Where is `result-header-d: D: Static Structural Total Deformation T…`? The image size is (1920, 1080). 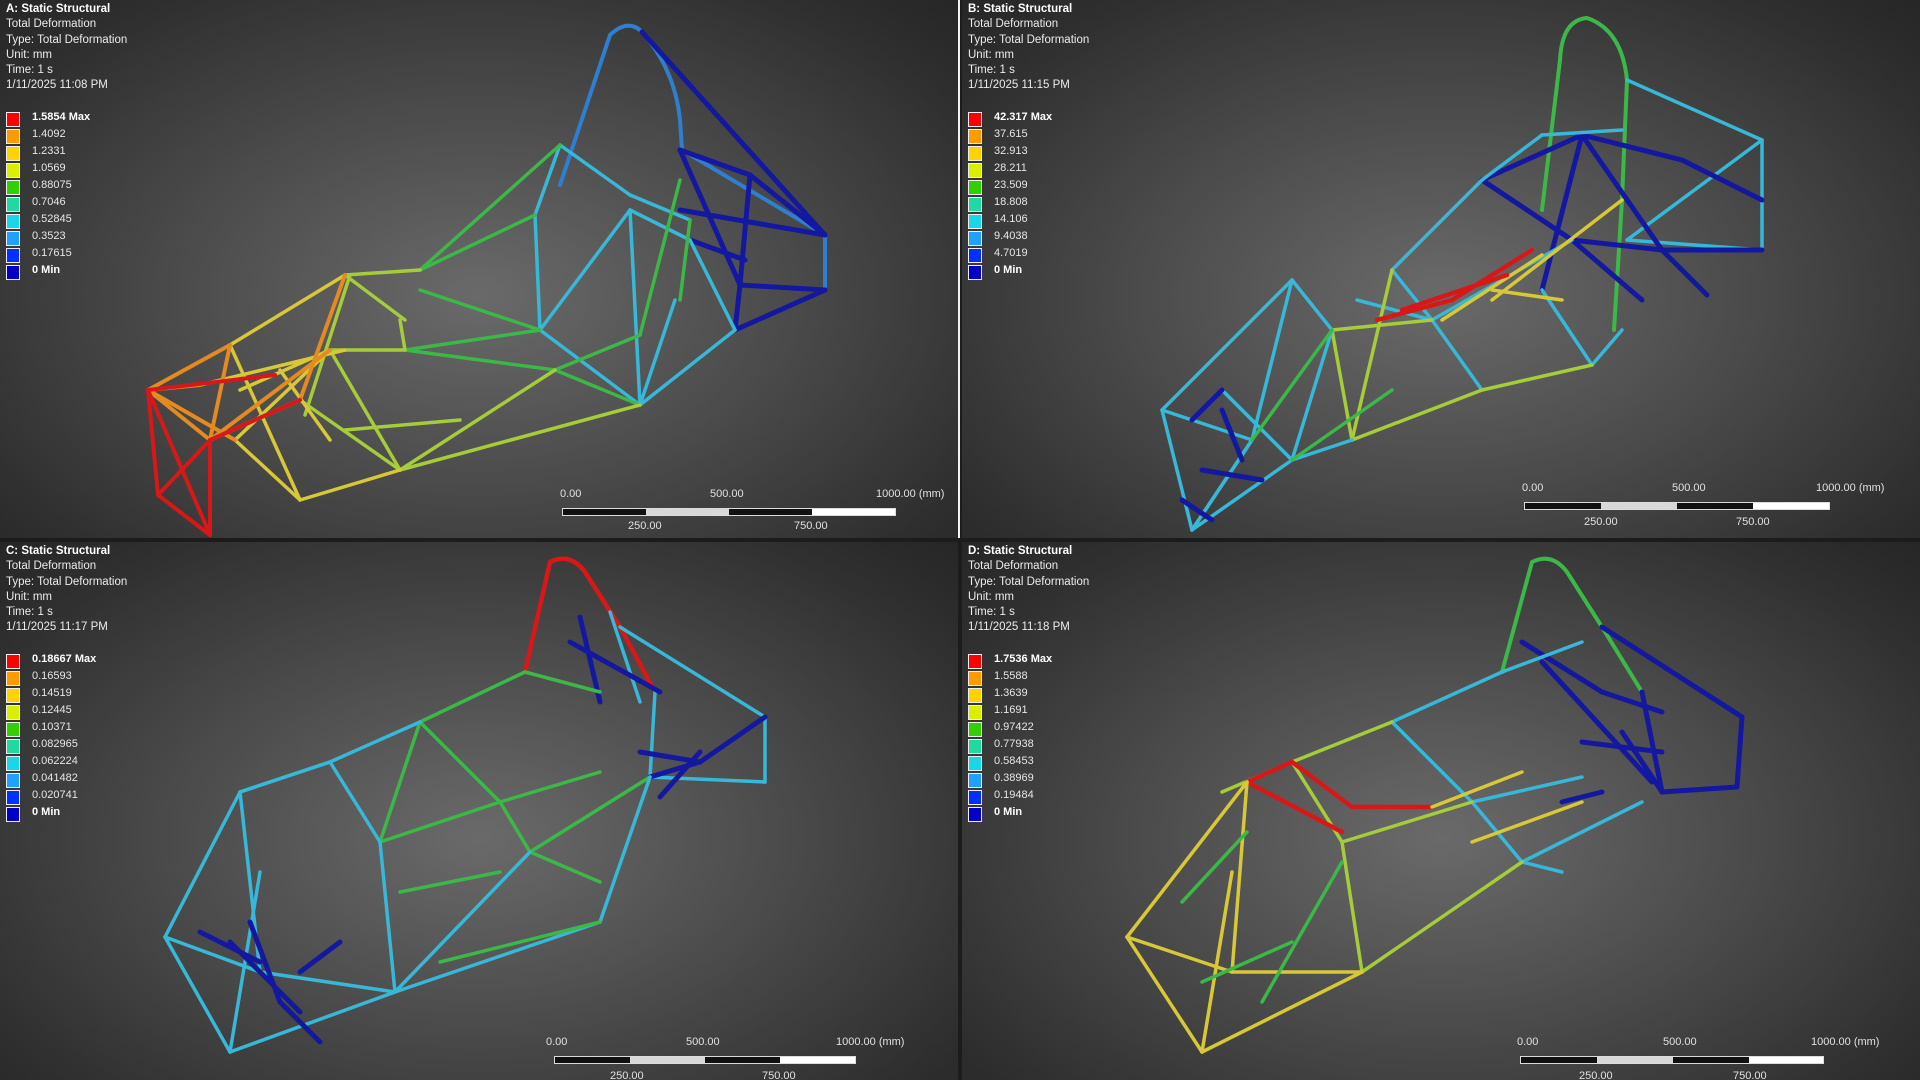 result-header-d: D: Static Structural Total Deformation T… is located at coordinates (1028, 590).